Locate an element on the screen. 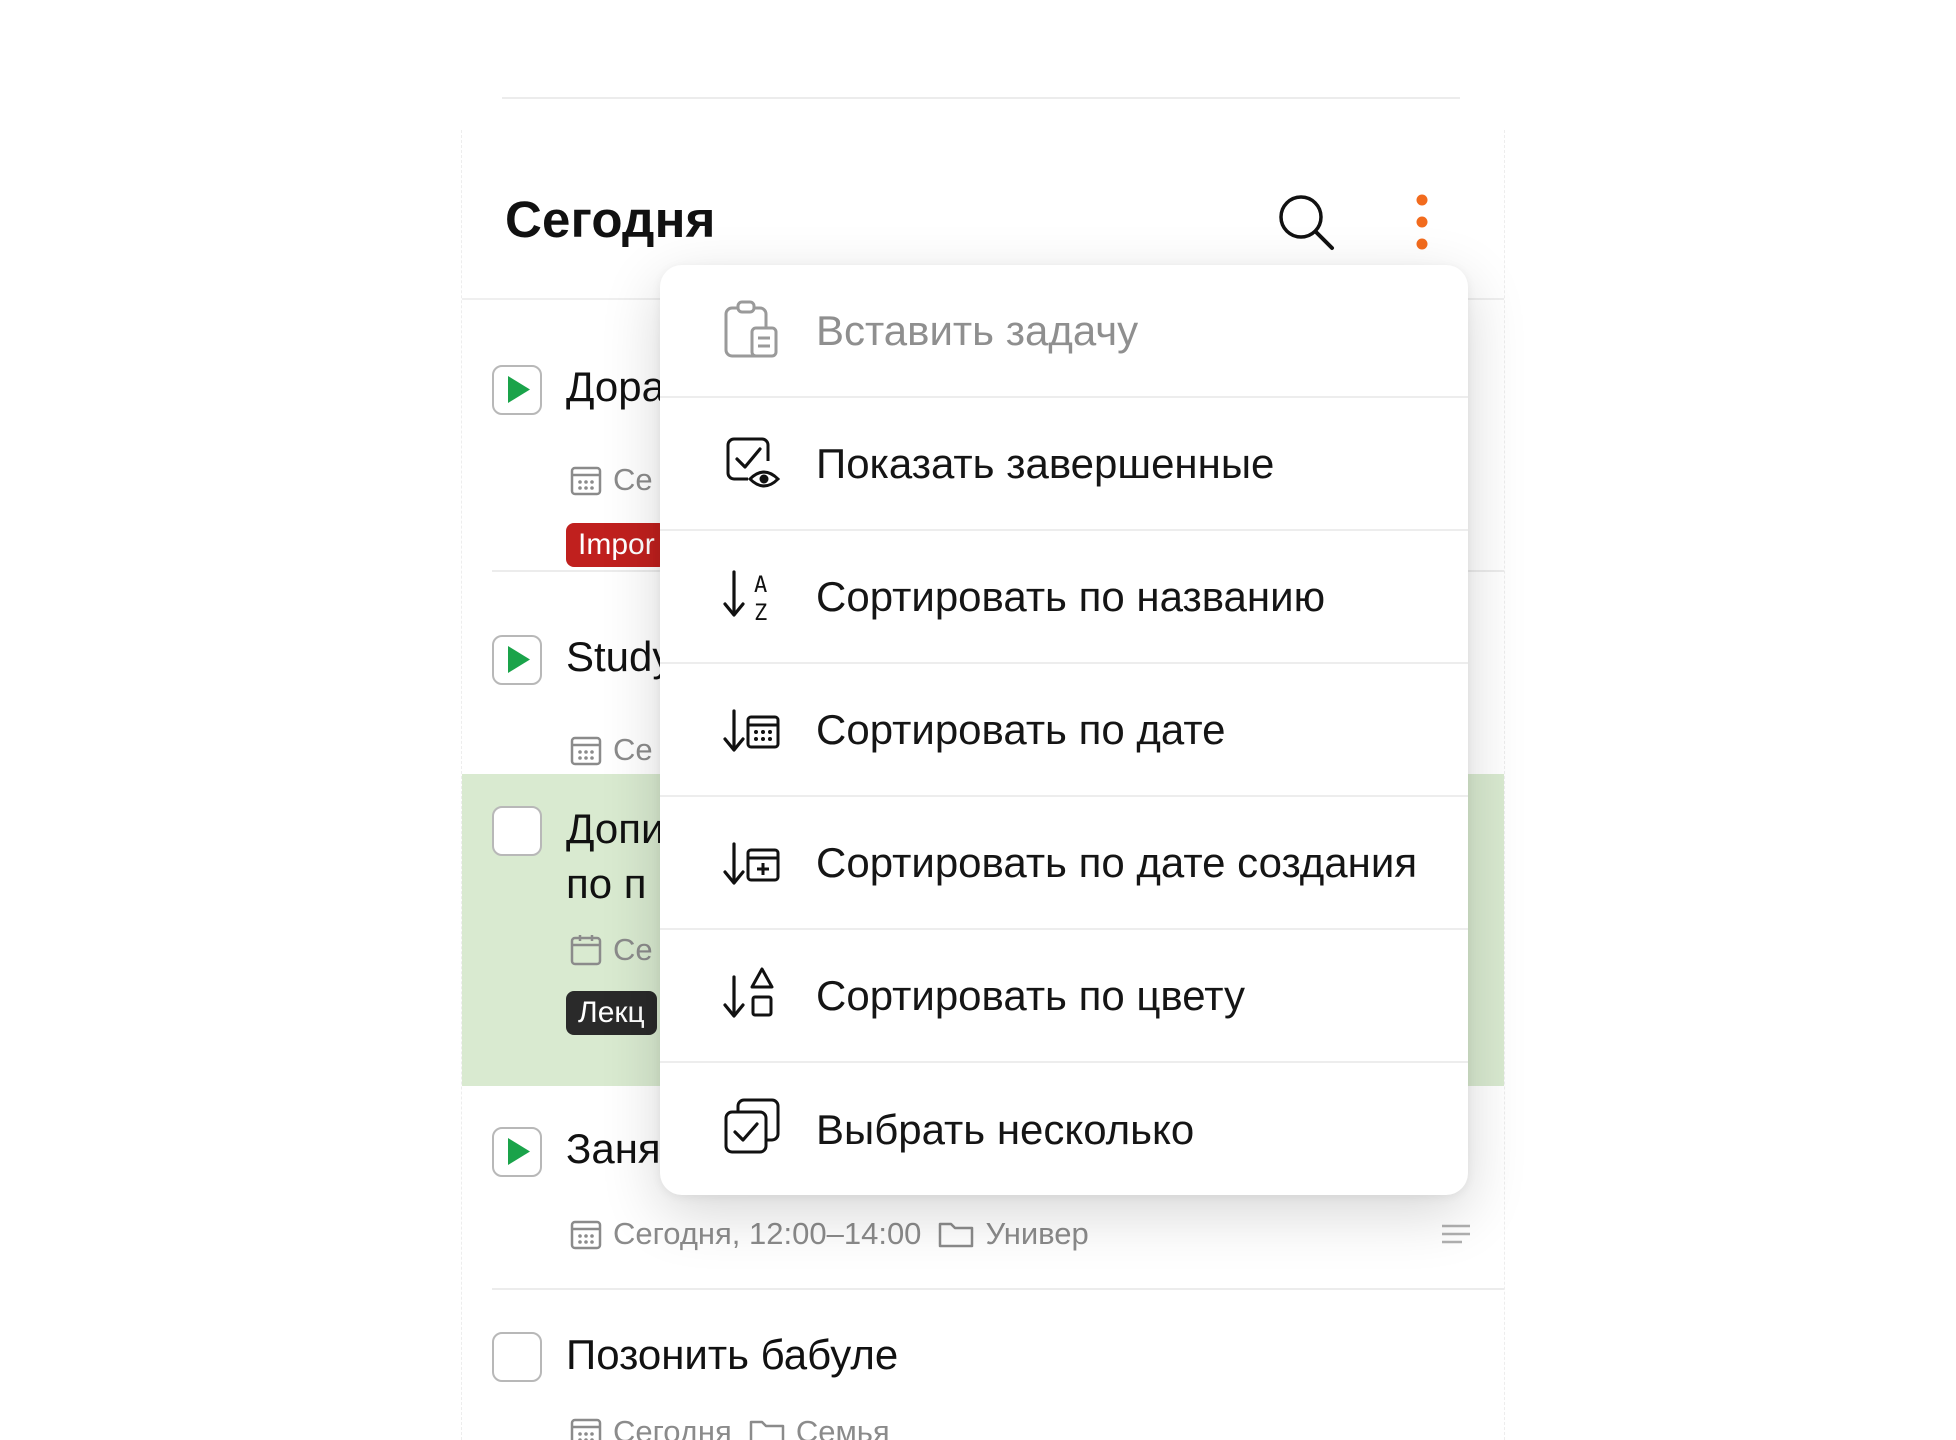  menu-item-label: Сортировать по названию is located at coordinates (1071, 596).